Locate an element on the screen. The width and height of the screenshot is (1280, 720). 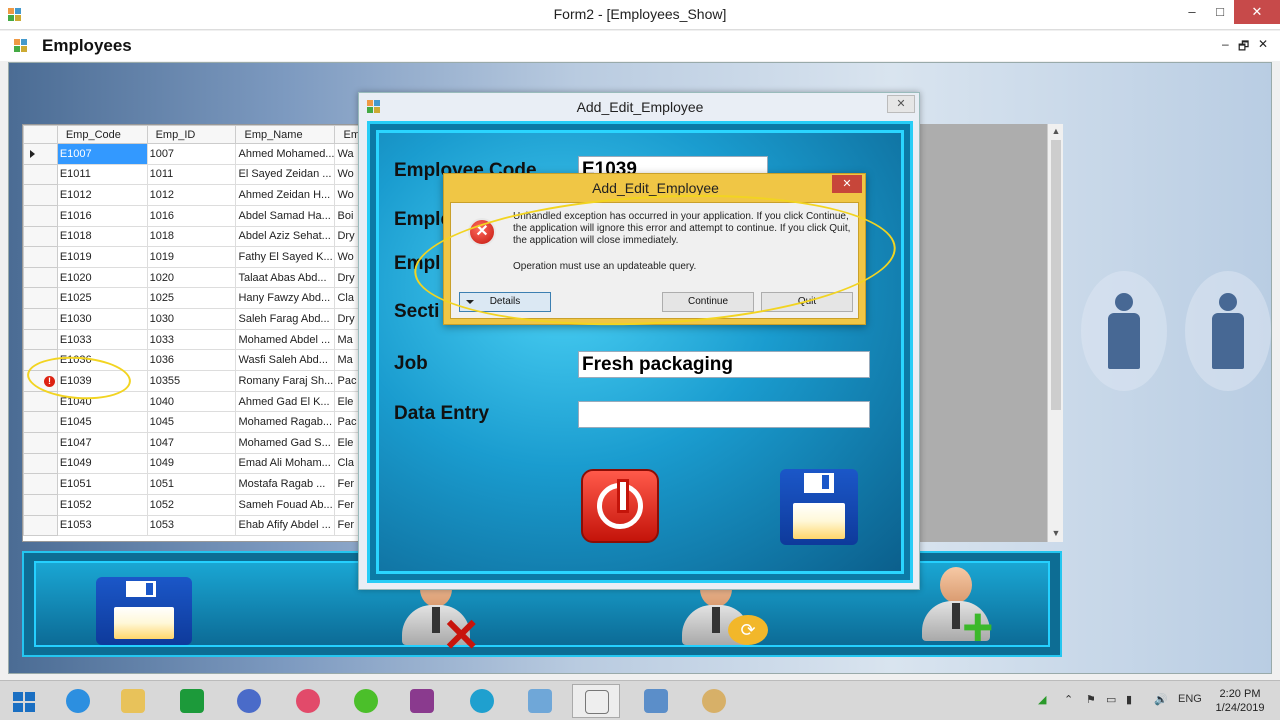
column-header: Em is located at coordinates (347, 134).